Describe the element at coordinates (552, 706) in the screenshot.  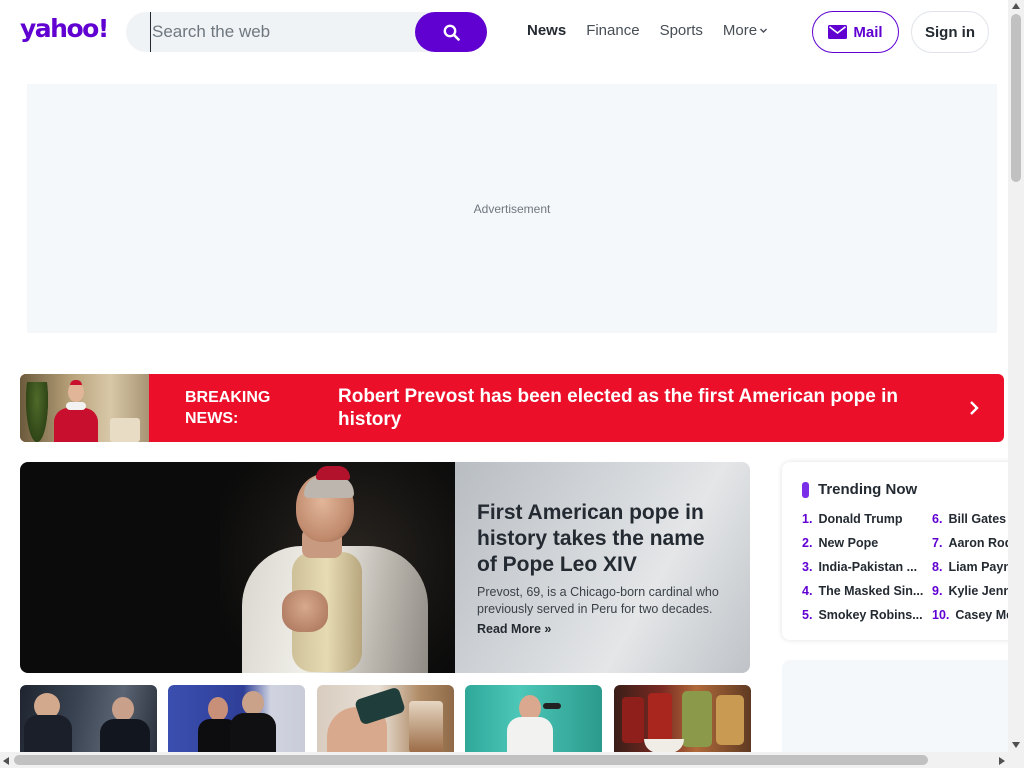
I see `thumbnail-microphone` at that location.